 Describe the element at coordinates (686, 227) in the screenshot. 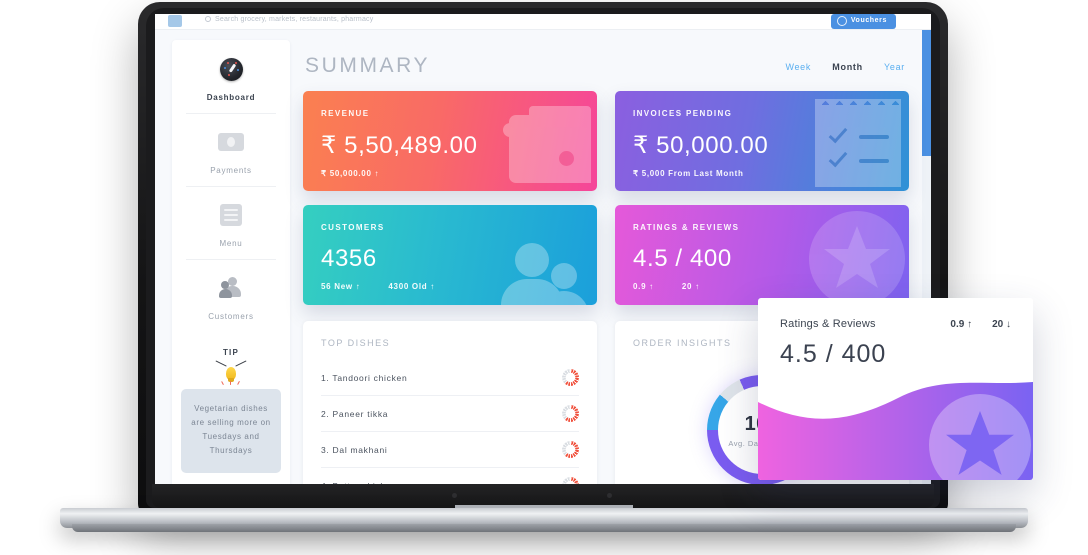

I see `stat-label: RATINGS & REVIEWS` at that location.